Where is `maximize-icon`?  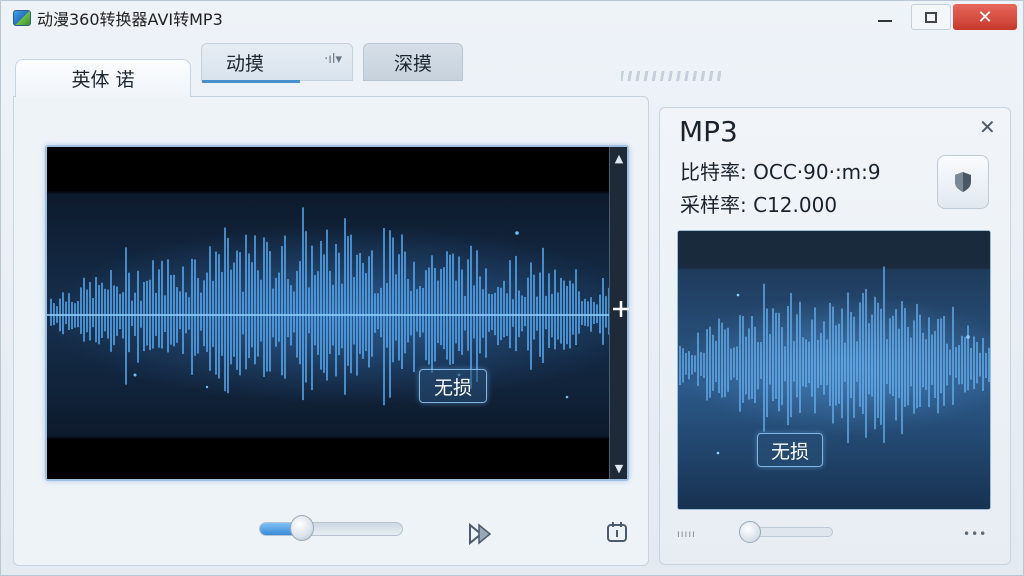 maximize-icon is located at coordinates (931, 17).